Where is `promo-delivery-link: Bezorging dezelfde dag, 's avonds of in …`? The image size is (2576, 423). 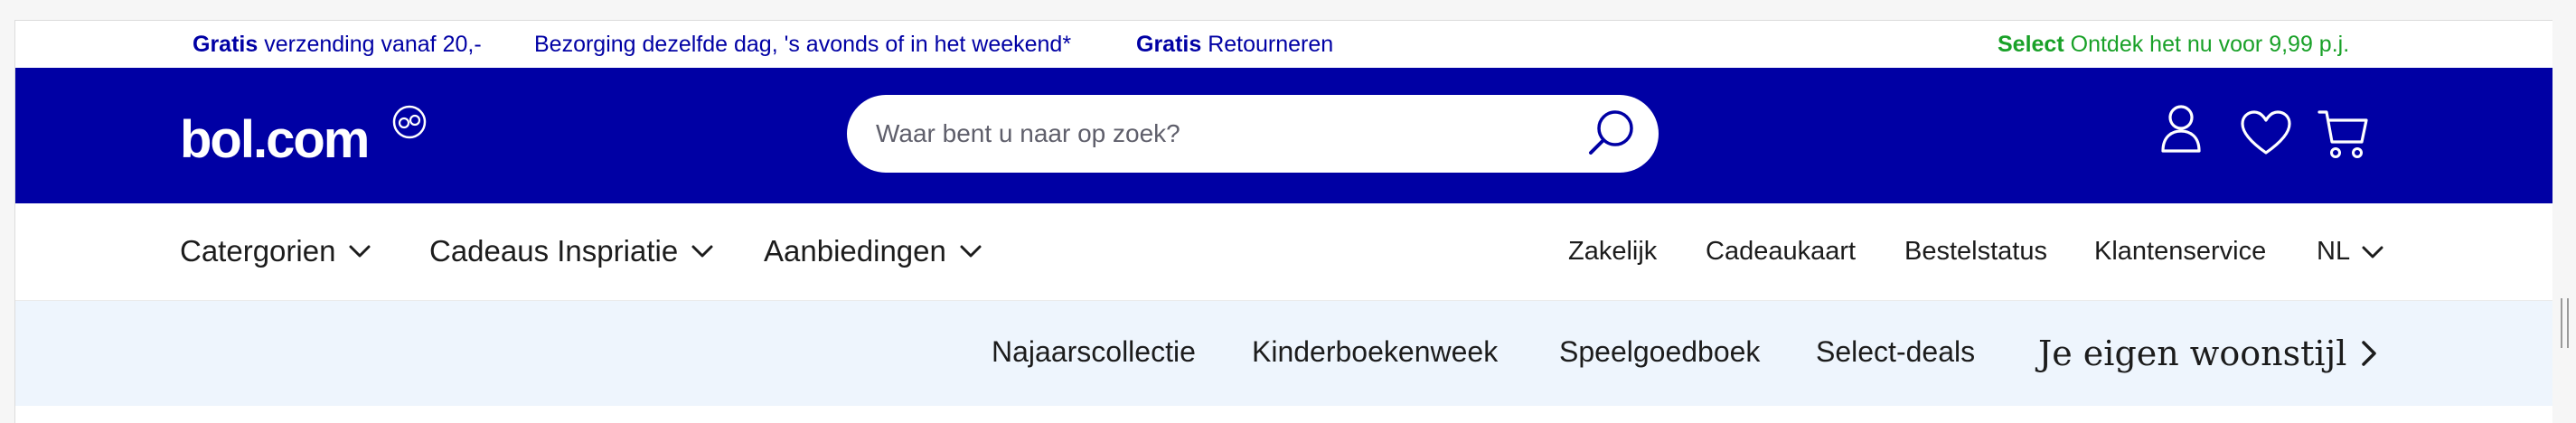
promo-delivery-link: Bezorging dezelfde dag, 's avonds of in … is located at coordinates (802, 45).